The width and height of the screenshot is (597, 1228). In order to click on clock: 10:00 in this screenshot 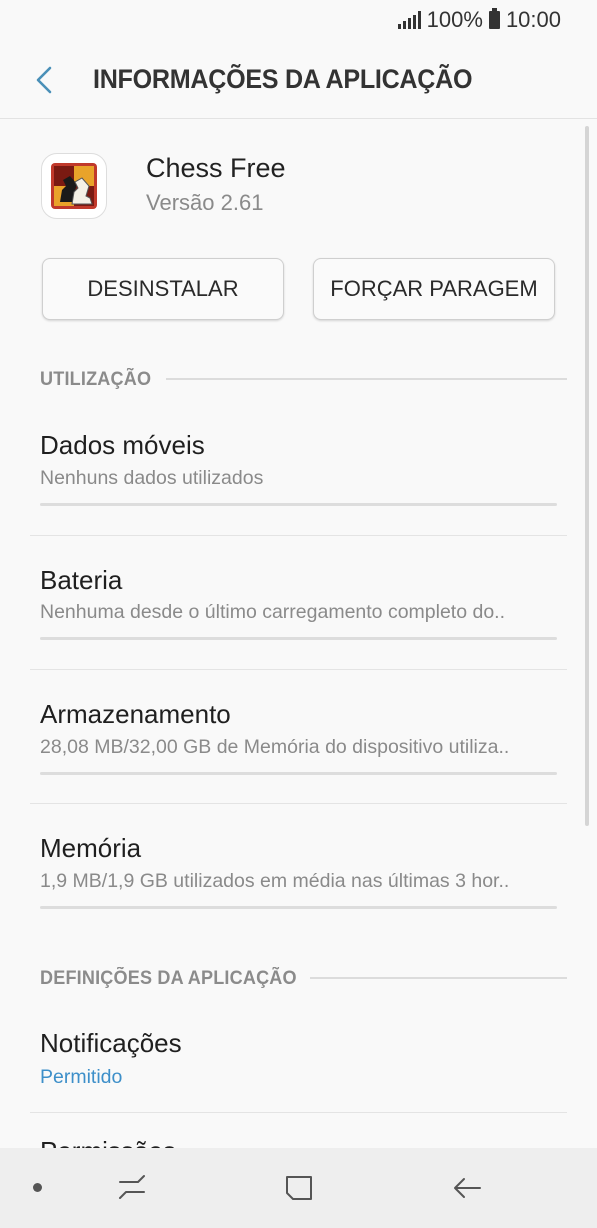, I will do `click(533, 19)`.